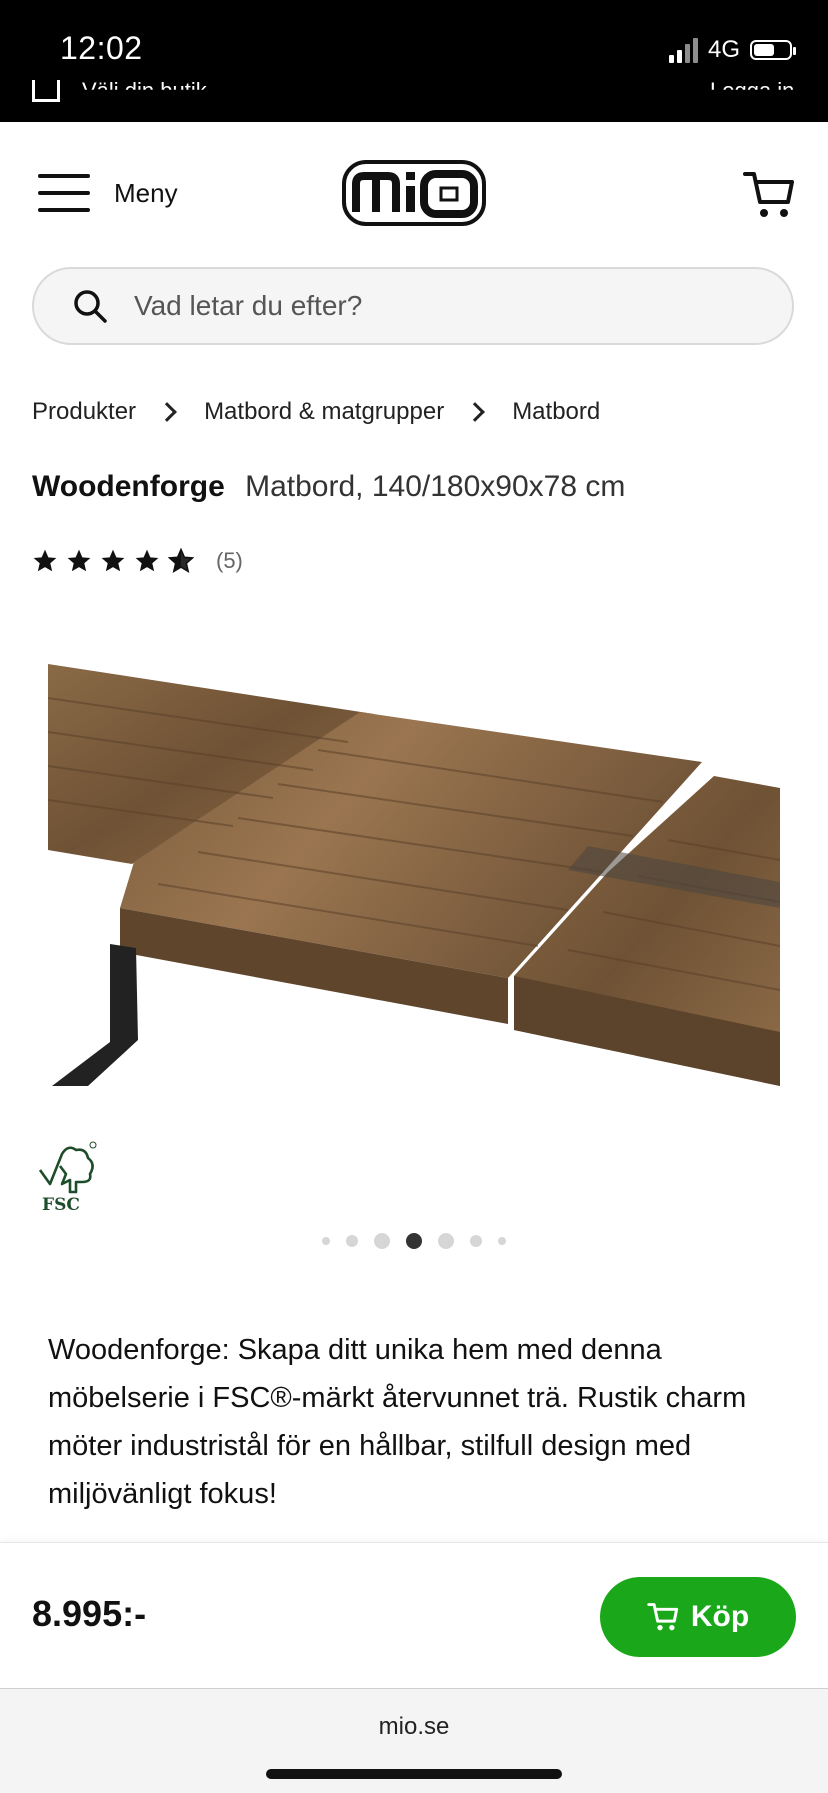  Describe the element at coordinates (89, 1613) in the screenshot. I see `product-price: 8.995:-` at that location.